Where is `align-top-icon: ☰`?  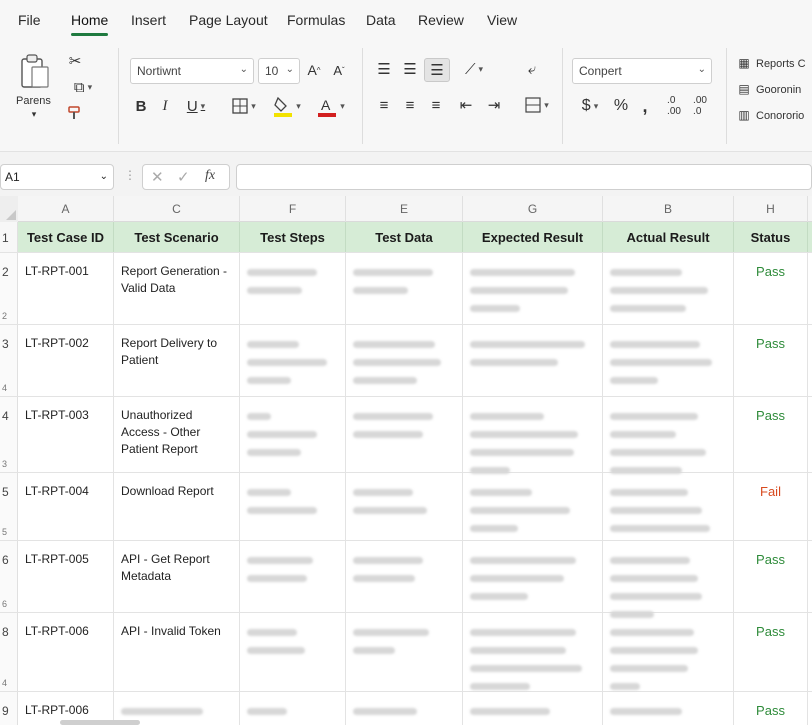 align-top-icon: ☰ is located at coordinates (384, 69).